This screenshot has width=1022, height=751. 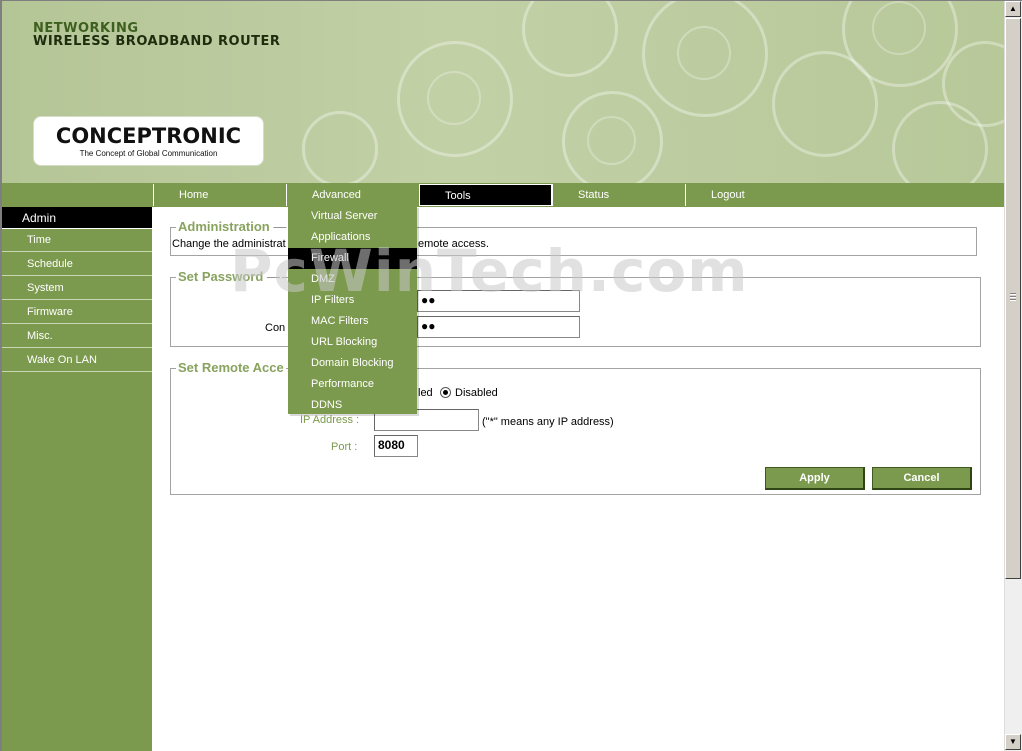 I want to click on sidebar-item-admin: Admin, so click(x=77, y=218).